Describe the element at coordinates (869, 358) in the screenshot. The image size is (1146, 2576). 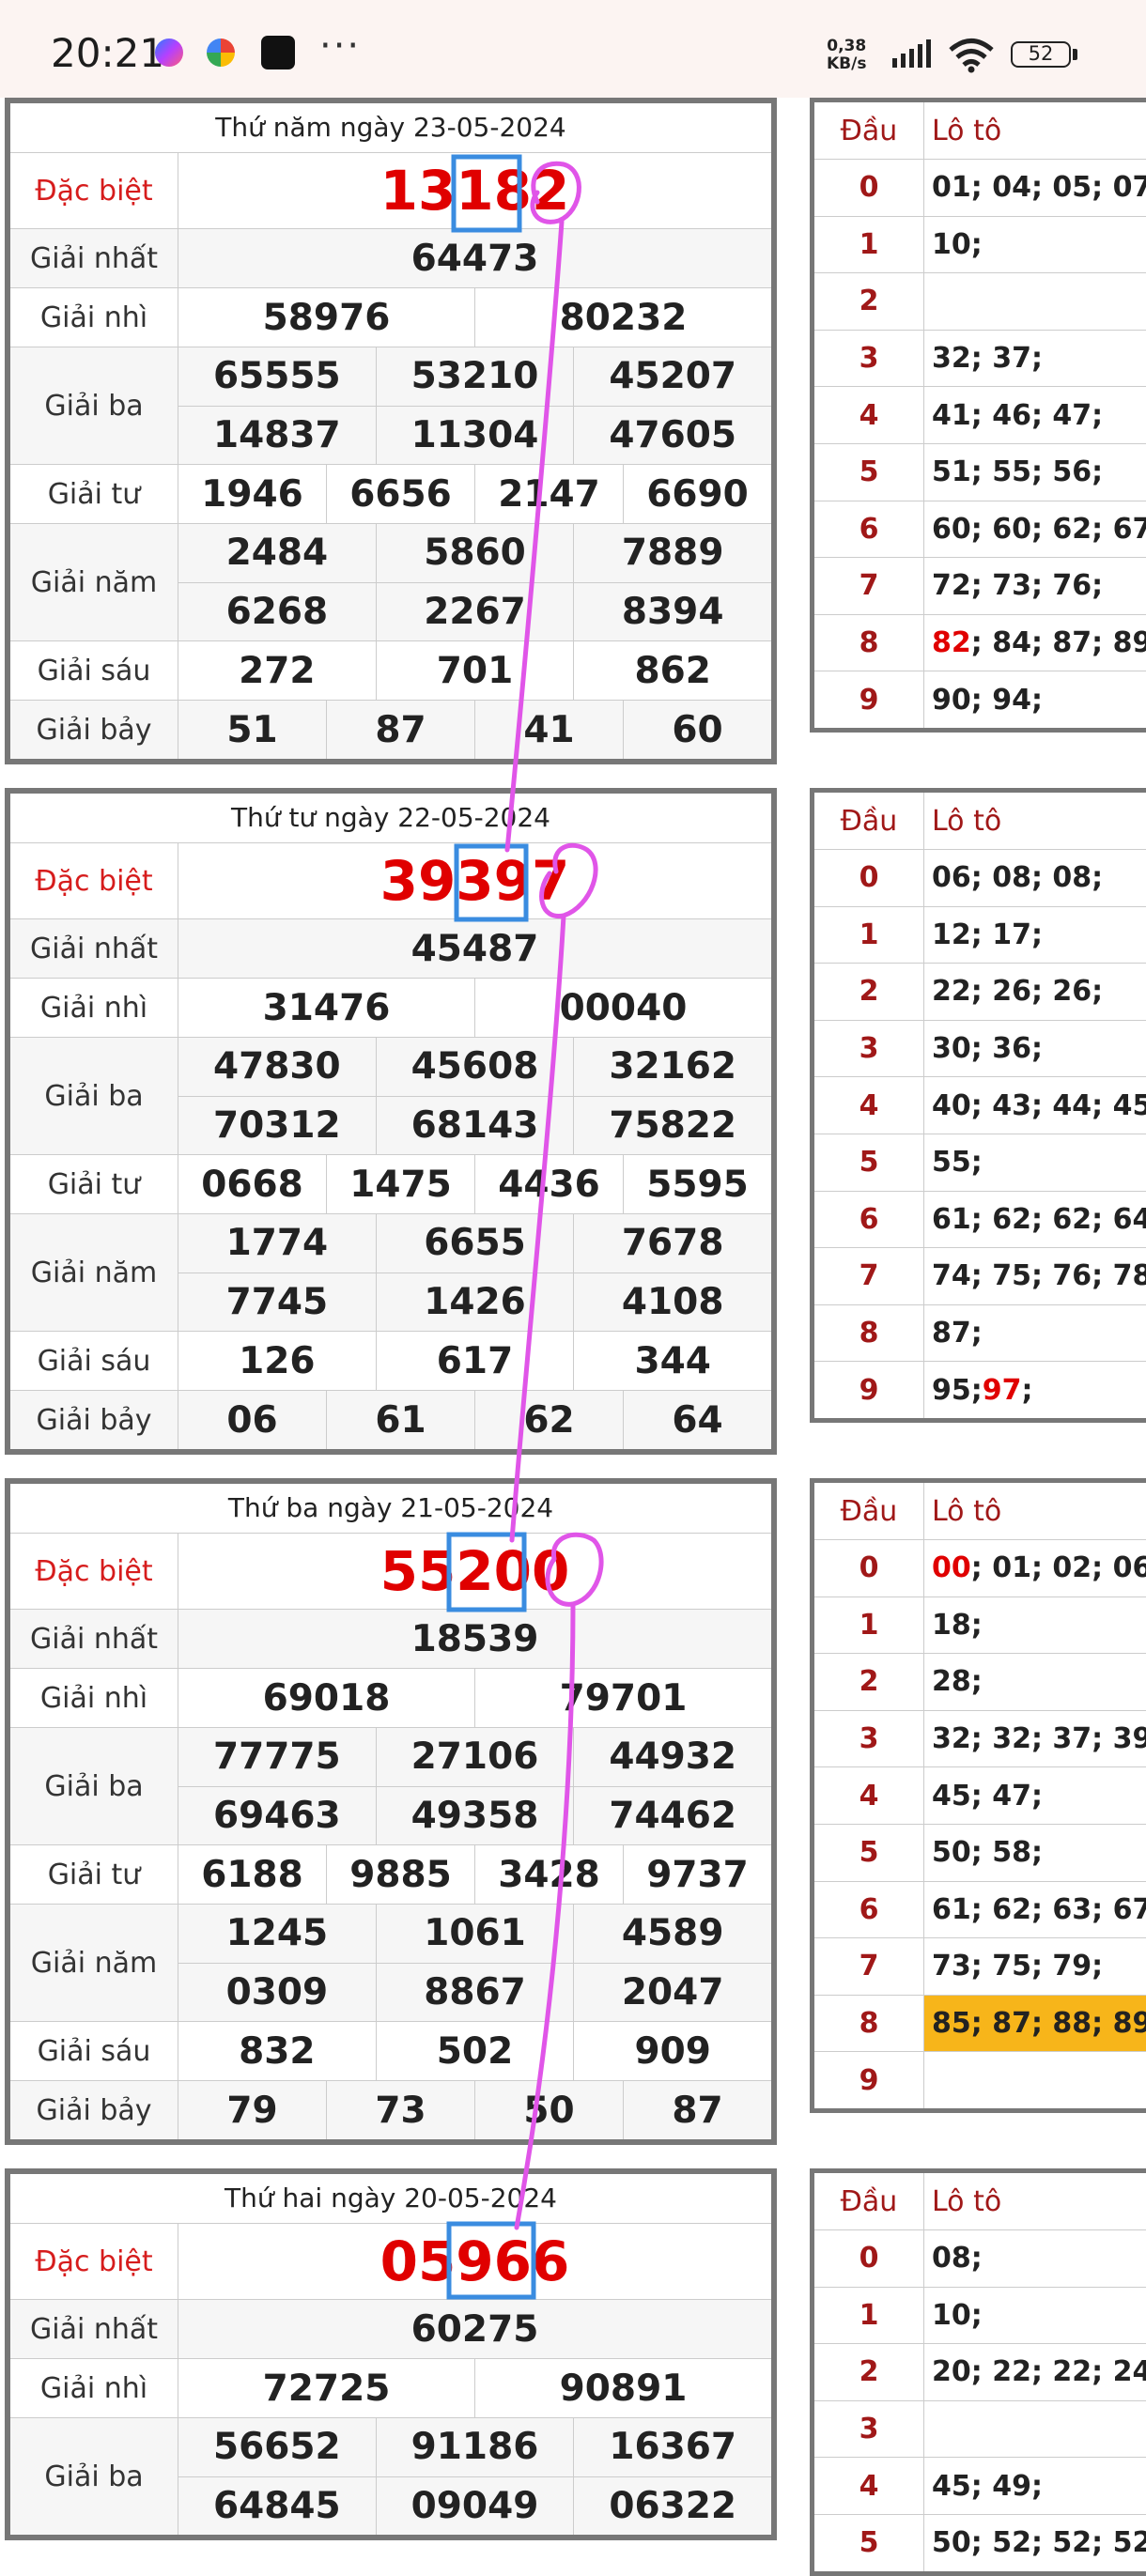
I see `dau-digit: 3` at that location.